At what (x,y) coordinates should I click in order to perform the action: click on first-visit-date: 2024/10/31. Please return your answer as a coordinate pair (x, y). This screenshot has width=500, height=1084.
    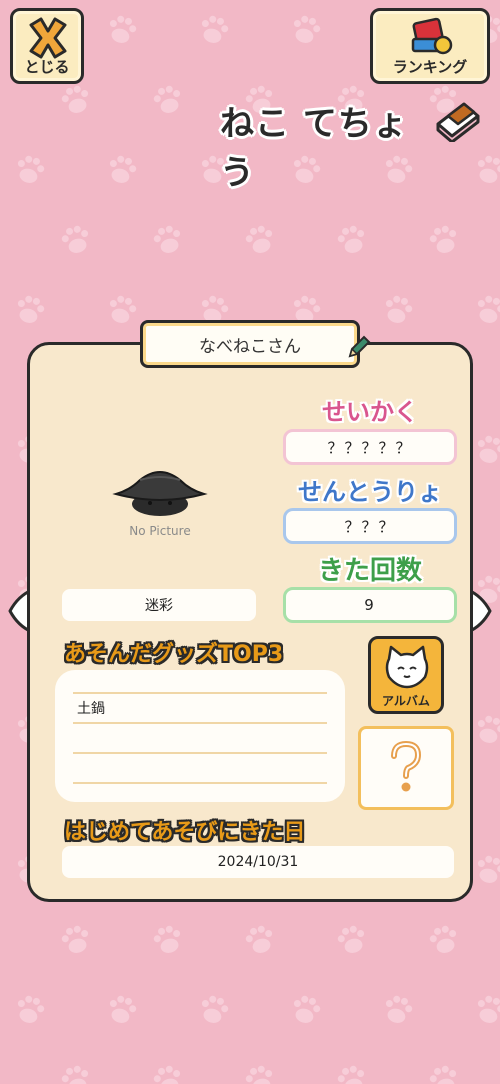
    Looking at the image, I should click on (258, 862).